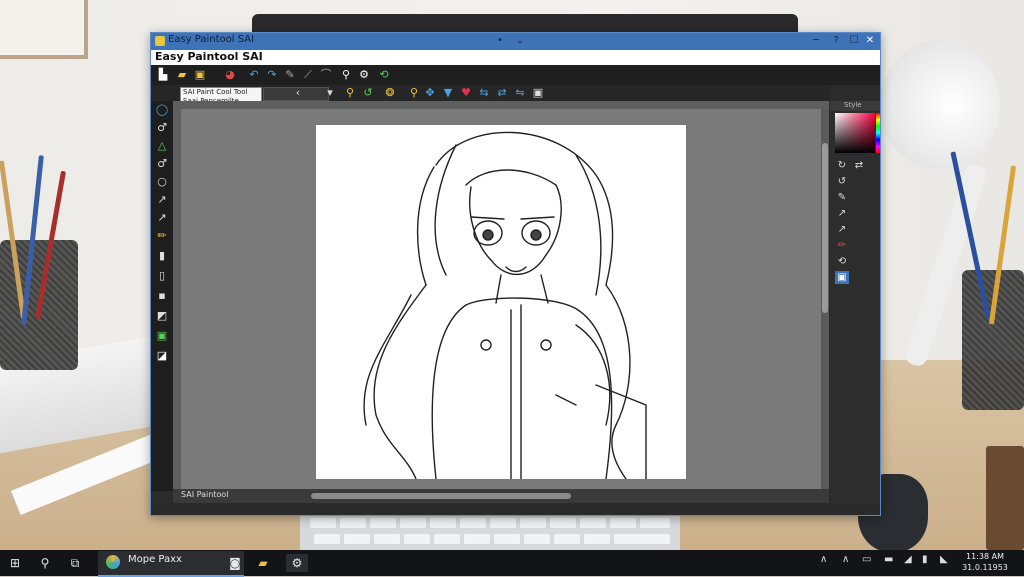  What do you see at coordinates (855, 133) in the screenshot?
I see `color-picker` at bounding box center [855, 133].